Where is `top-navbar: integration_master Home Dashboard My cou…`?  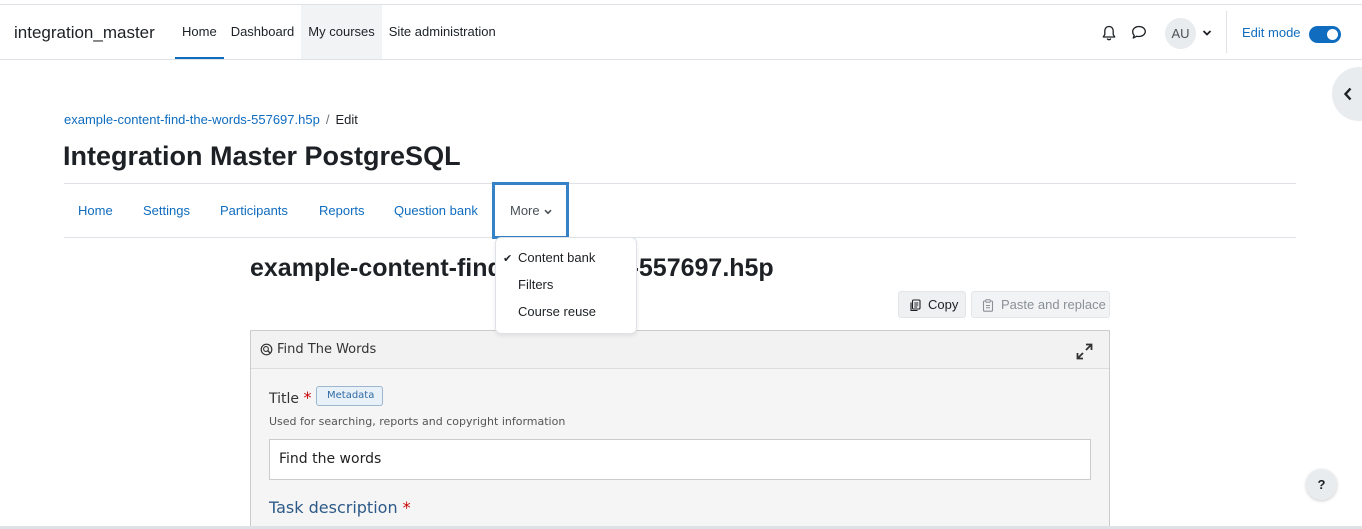 top-navbar: integration_master Home Dashboard My cou… is located at coordinates (681, 32).